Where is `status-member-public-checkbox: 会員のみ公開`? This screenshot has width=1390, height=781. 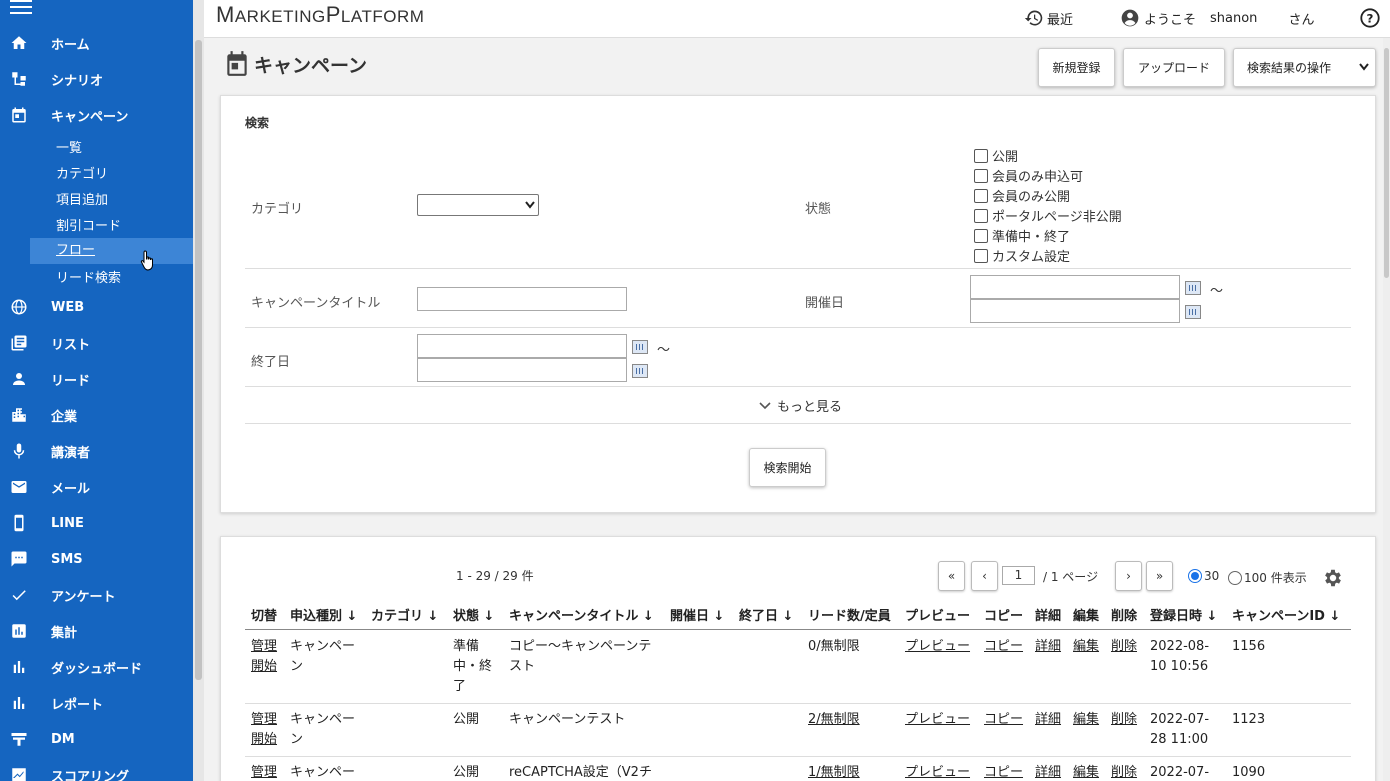 status-member-public-checkbox: 会員のみ公開 is located at coordinates (1022, 195).